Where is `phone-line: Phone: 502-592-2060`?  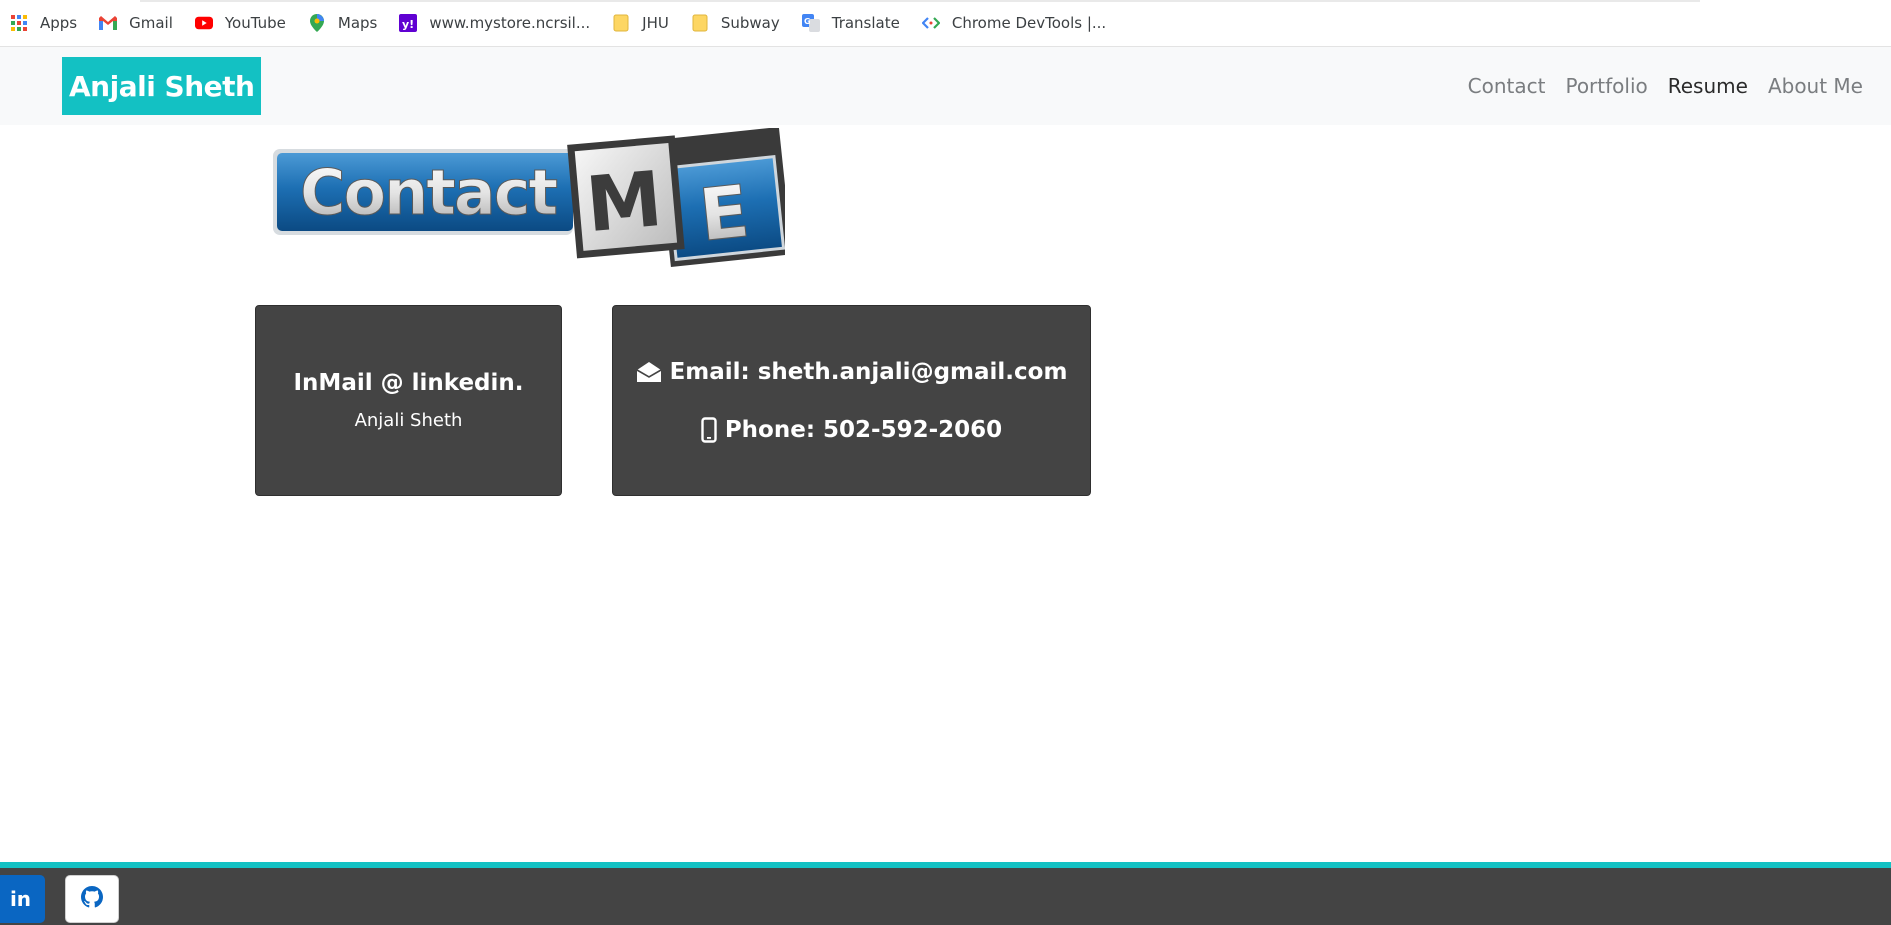
phone-line: Phone: 502-592-2060 is located at coordinates (851, 430).